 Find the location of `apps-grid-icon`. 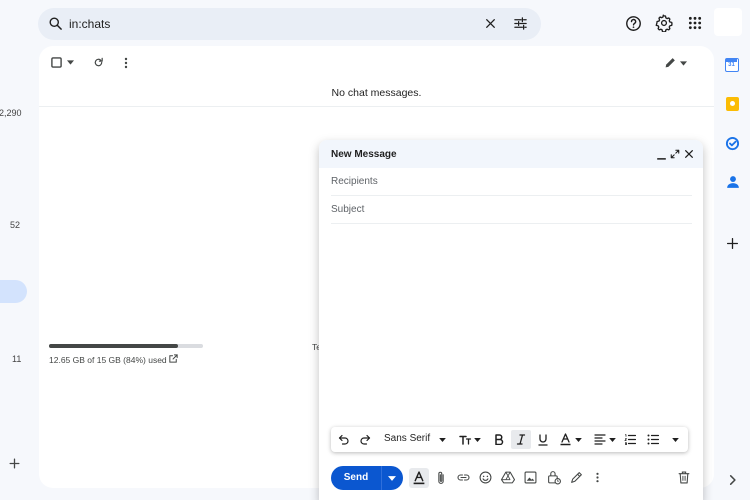

apps-grid-icon is located at coordinates (695, 23).